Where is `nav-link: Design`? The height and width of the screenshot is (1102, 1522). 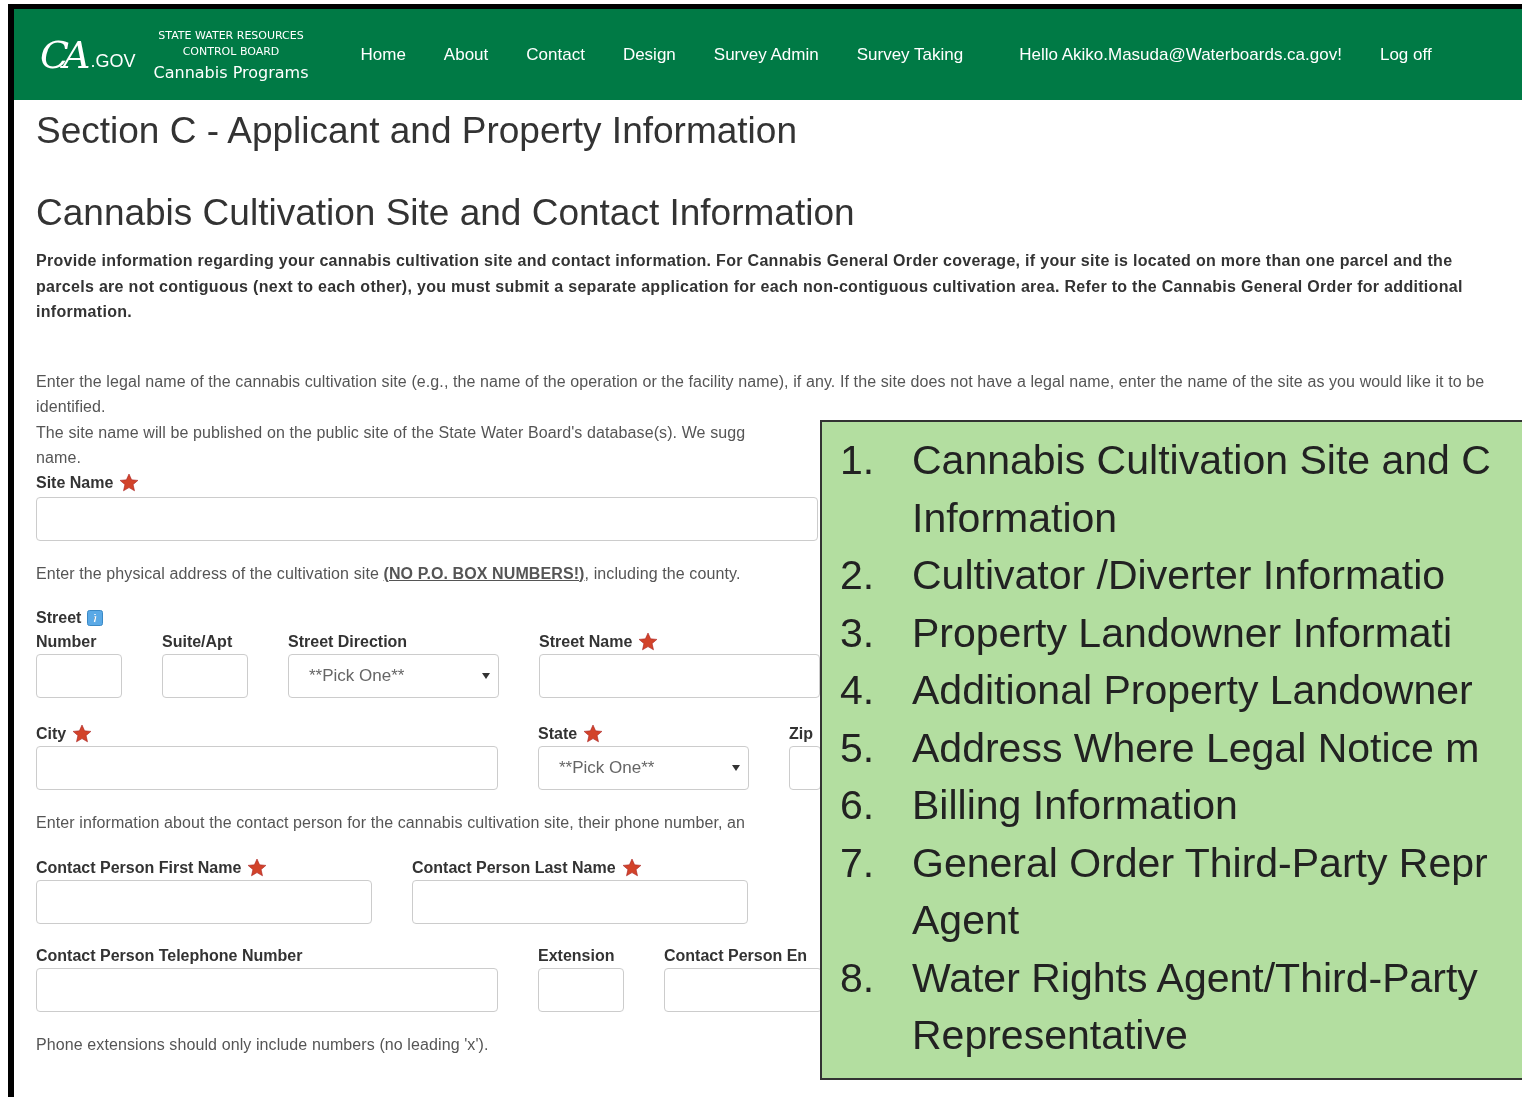 nav-link: Design is located at coordinates (649, 54).